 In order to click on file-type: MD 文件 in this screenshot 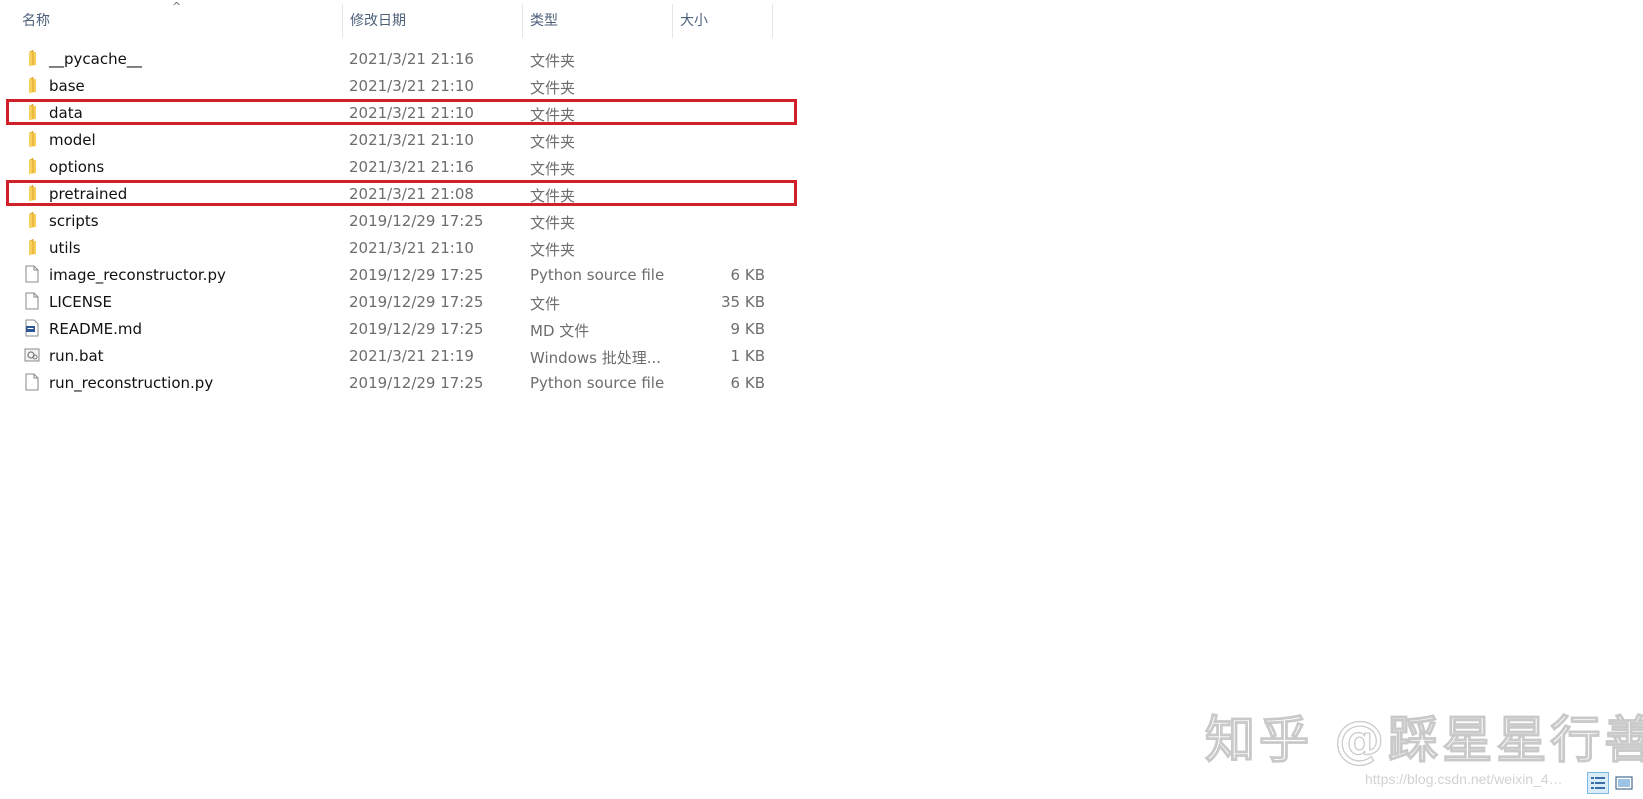, I will do `click(560, 331)`.